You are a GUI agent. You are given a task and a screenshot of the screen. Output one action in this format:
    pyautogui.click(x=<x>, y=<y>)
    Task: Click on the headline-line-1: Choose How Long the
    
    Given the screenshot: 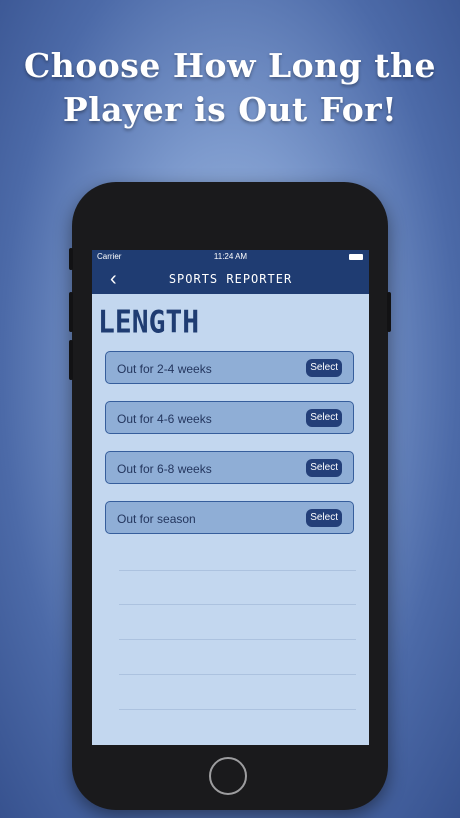 What is the action you would take?
    pyautogui.click(x=230, y=65)
    